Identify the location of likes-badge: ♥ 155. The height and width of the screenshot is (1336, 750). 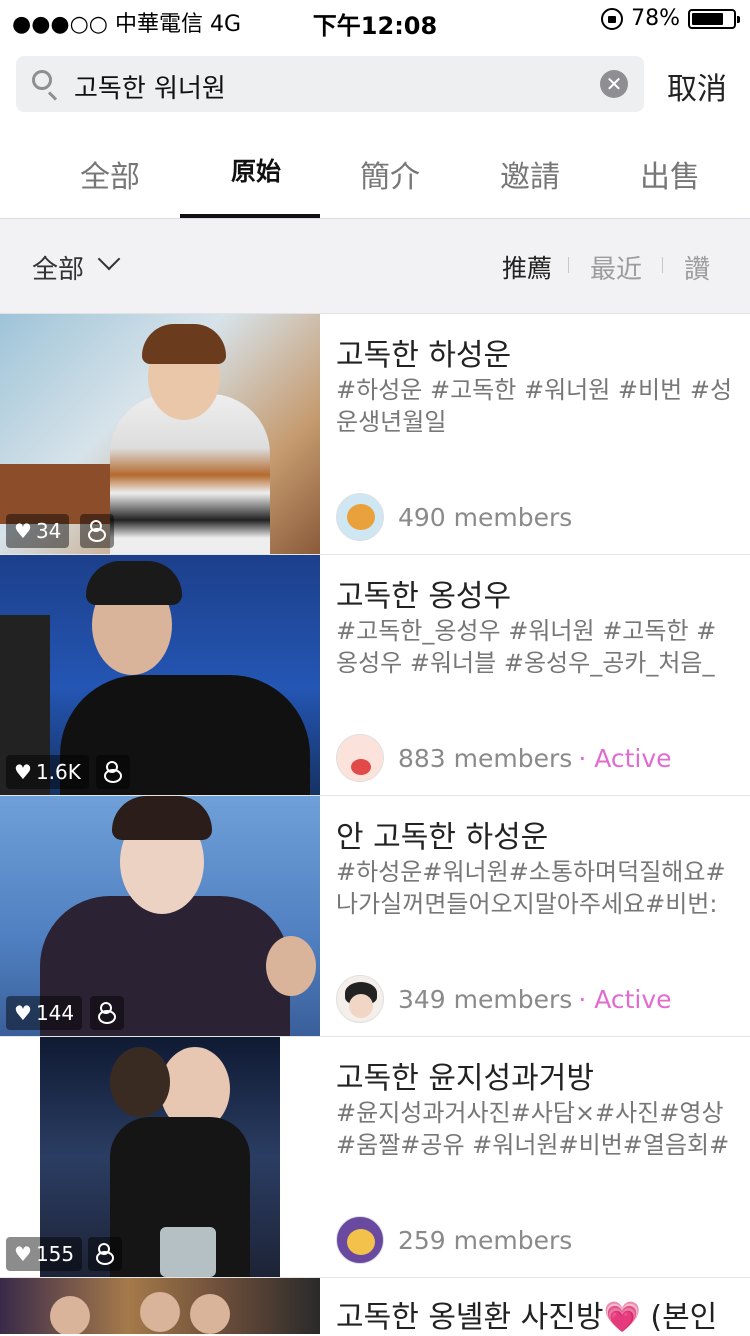
(44, 1254).